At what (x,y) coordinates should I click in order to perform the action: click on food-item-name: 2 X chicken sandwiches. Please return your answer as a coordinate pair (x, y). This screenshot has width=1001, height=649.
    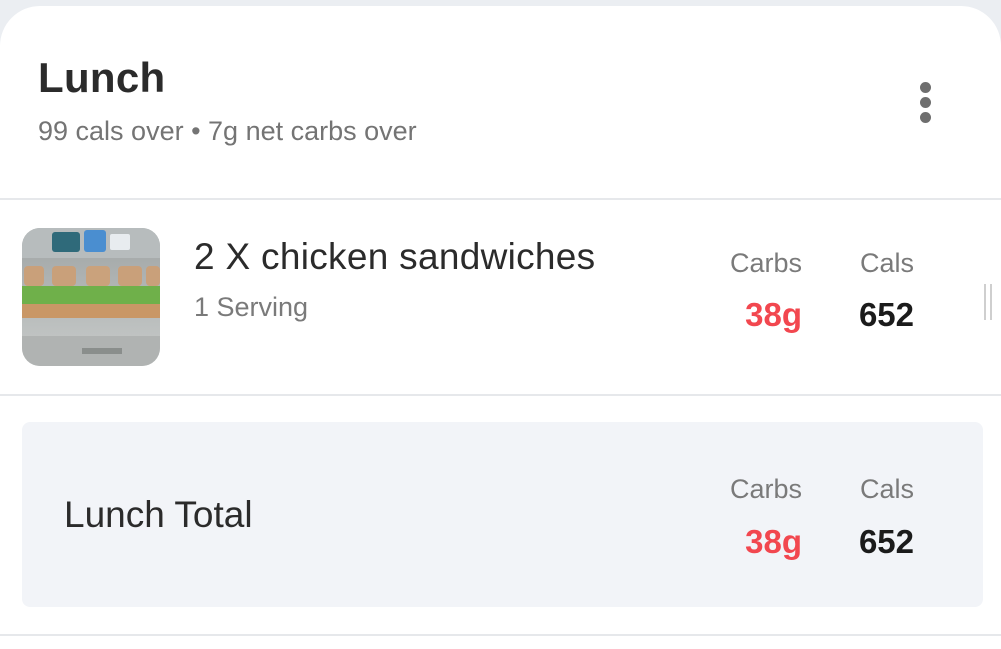
    Looking at the image, I should click on (395, 256).